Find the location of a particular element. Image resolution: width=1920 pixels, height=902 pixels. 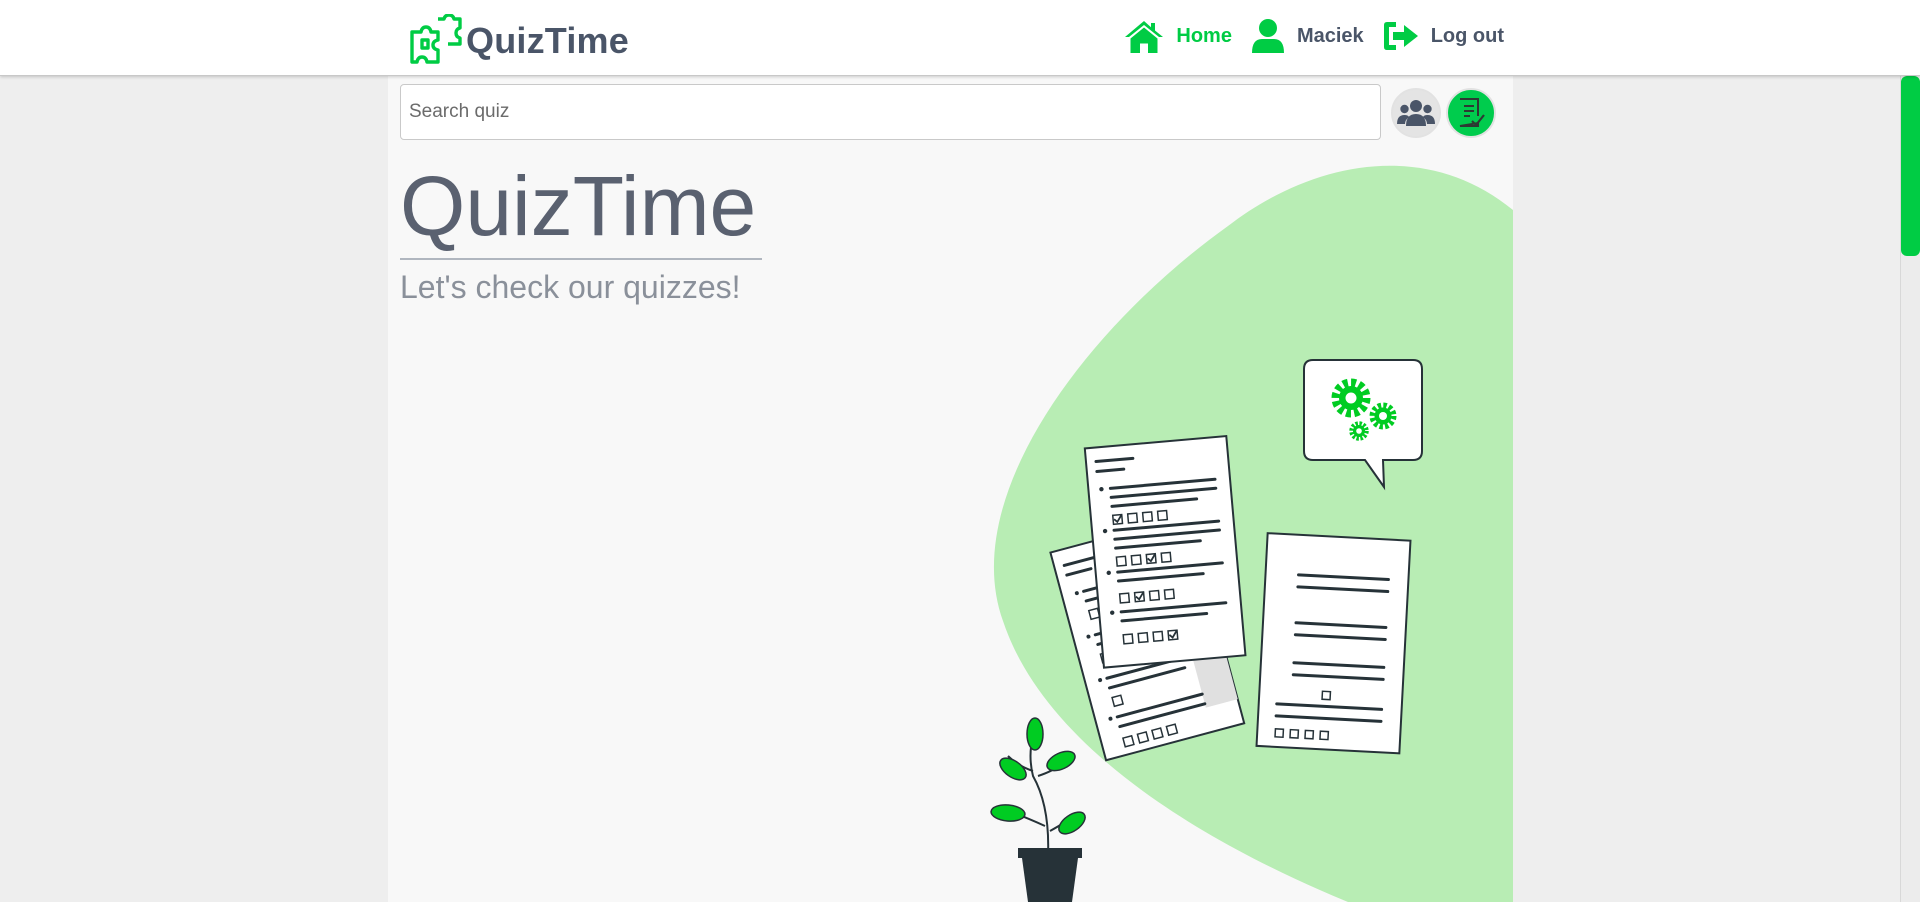

brand-link: QuizTime is located at coordinates (518, 41).